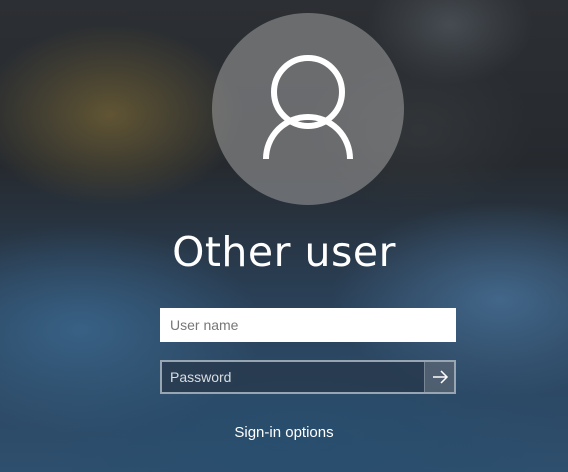 This screenshot has height=472, width=568. I want to click on arrow-right-icon, so click(441, 377).